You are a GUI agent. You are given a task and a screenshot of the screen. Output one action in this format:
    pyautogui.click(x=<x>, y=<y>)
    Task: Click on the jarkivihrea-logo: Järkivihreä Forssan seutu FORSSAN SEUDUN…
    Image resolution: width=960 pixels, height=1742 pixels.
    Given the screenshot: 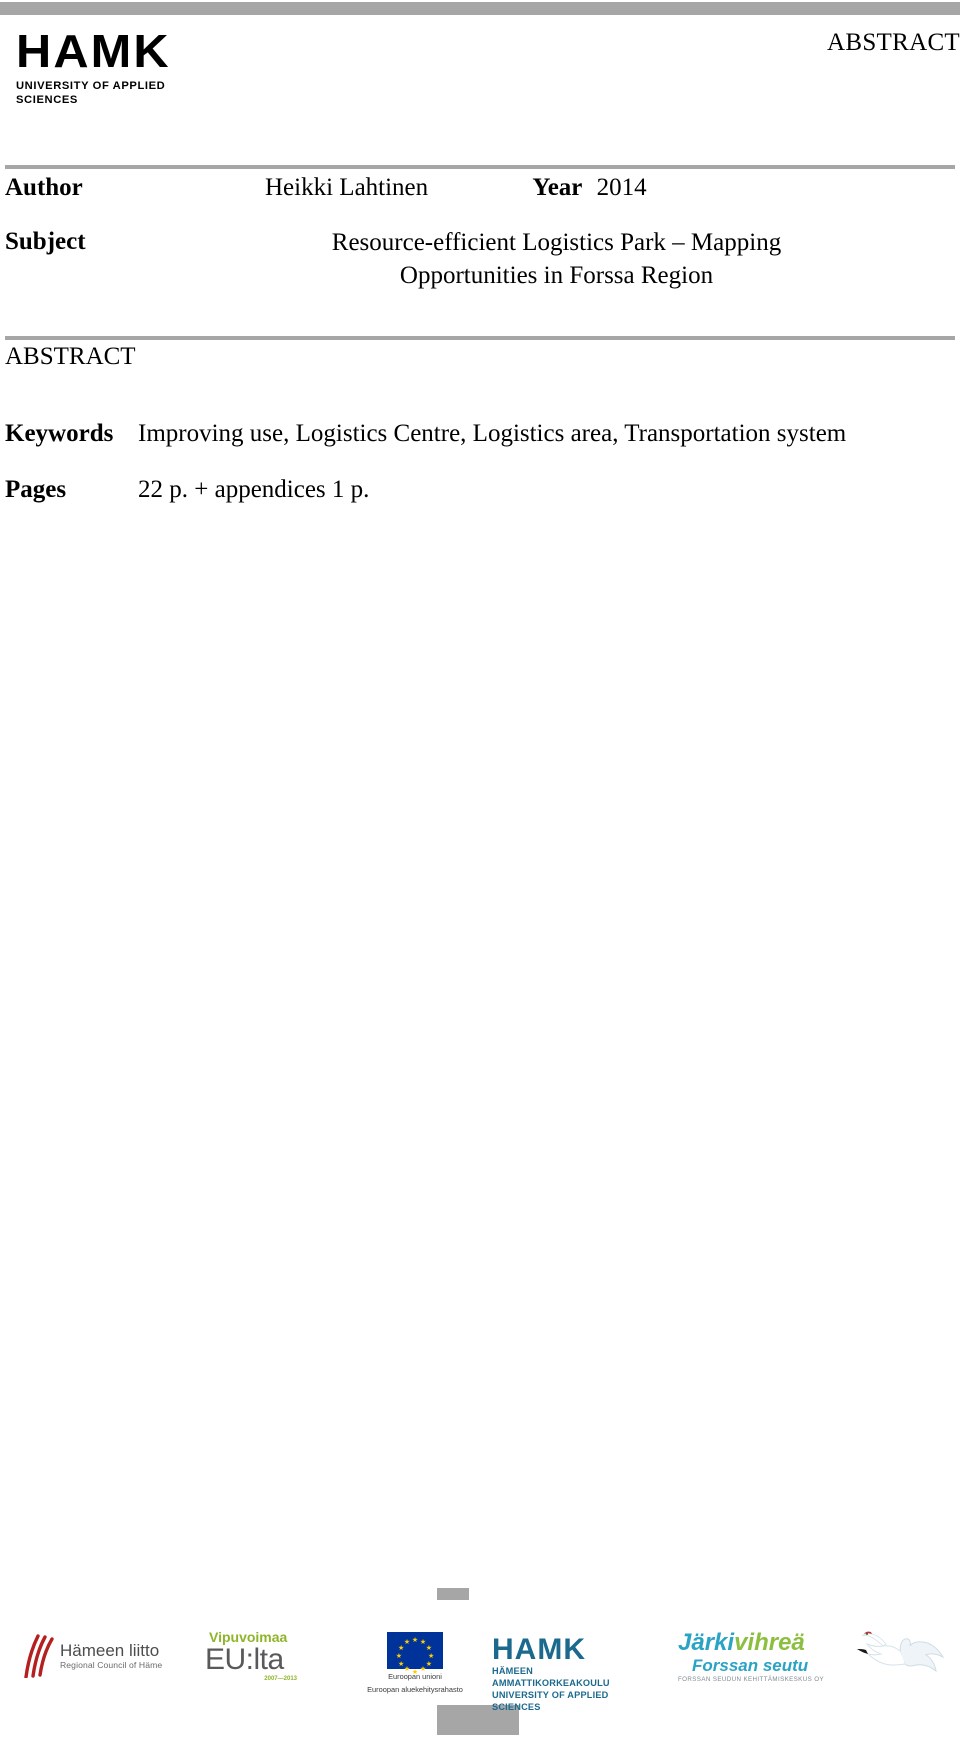 What is the action you would take?
    pyautogui.click(x=758, y=1657)
    